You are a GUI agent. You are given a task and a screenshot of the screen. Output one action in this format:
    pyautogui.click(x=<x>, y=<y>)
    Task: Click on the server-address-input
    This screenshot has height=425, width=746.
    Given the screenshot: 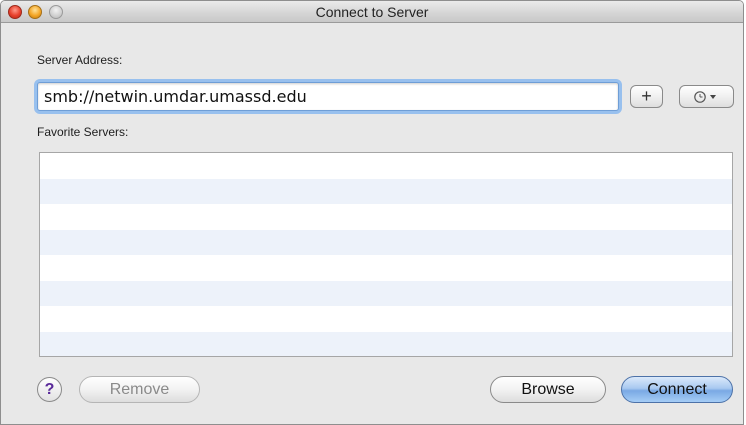 What is the action you would take?
    pyautogui.click(x=328, y=96)
    